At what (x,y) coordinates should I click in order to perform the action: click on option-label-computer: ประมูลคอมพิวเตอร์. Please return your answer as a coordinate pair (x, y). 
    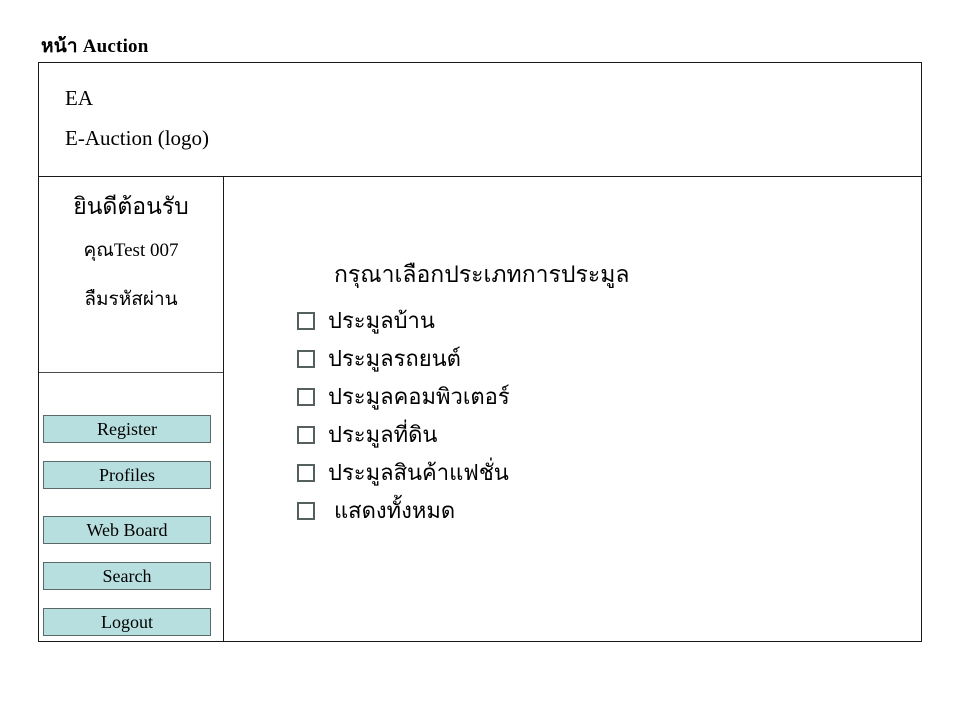
    Looking at the image, I should click on (419, 396).